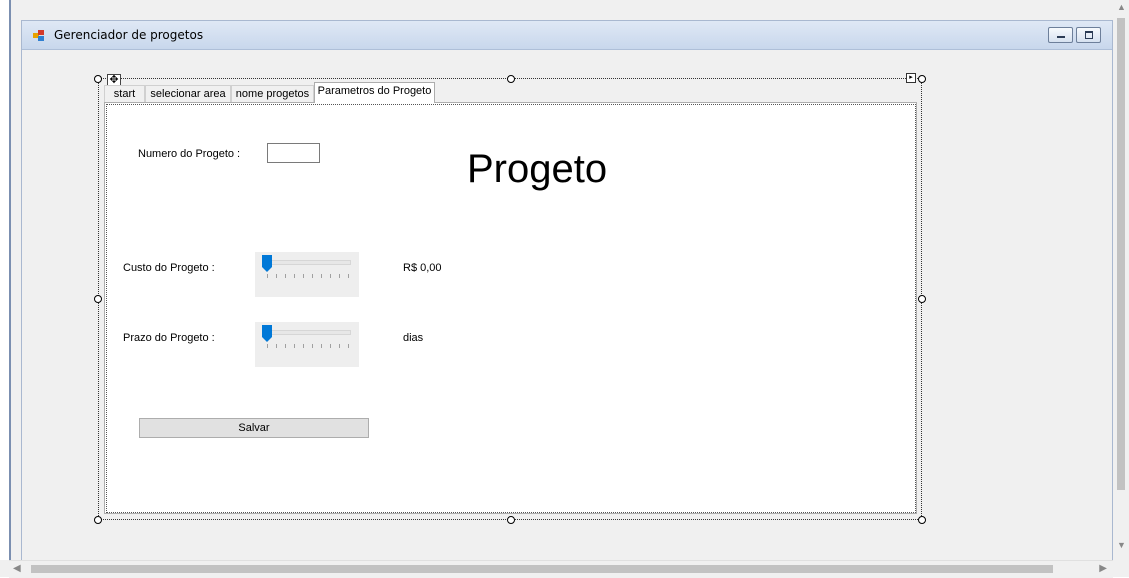 This screenshot has width=1129, height=578. What do you see at coordinates (129, 35) in the screenshot?
I see `window-title: Gerenciador de progetos` at bounding box center [129, 35].